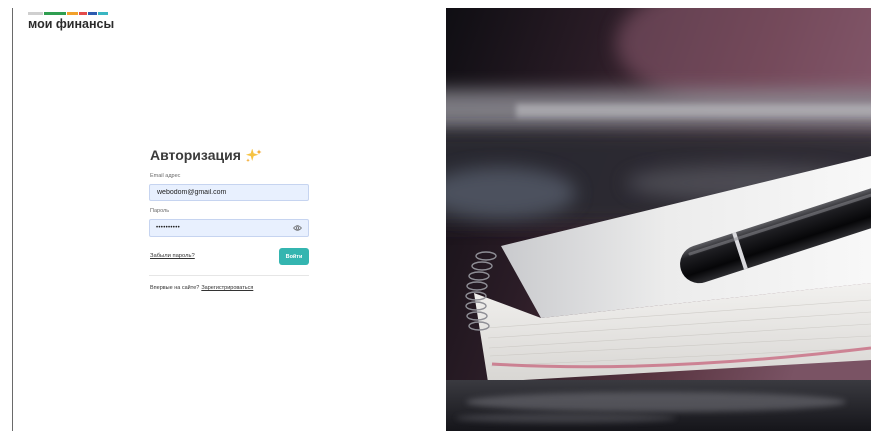  What do you see at coordinates (294, 256) in the screenshot?
I see `login-button: Войти` at bounding box center [294, 256].